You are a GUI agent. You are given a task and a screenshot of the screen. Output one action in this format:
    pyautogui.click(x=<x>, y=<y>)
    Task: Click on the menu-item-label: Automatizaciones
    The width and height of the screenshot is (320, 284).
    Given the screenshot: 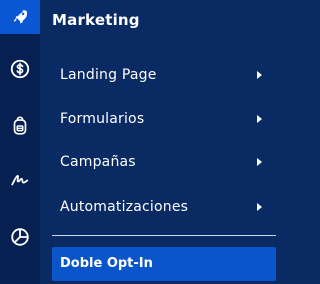 What is the action you would take?
    pyautogui.click(x=124, y=207)
    